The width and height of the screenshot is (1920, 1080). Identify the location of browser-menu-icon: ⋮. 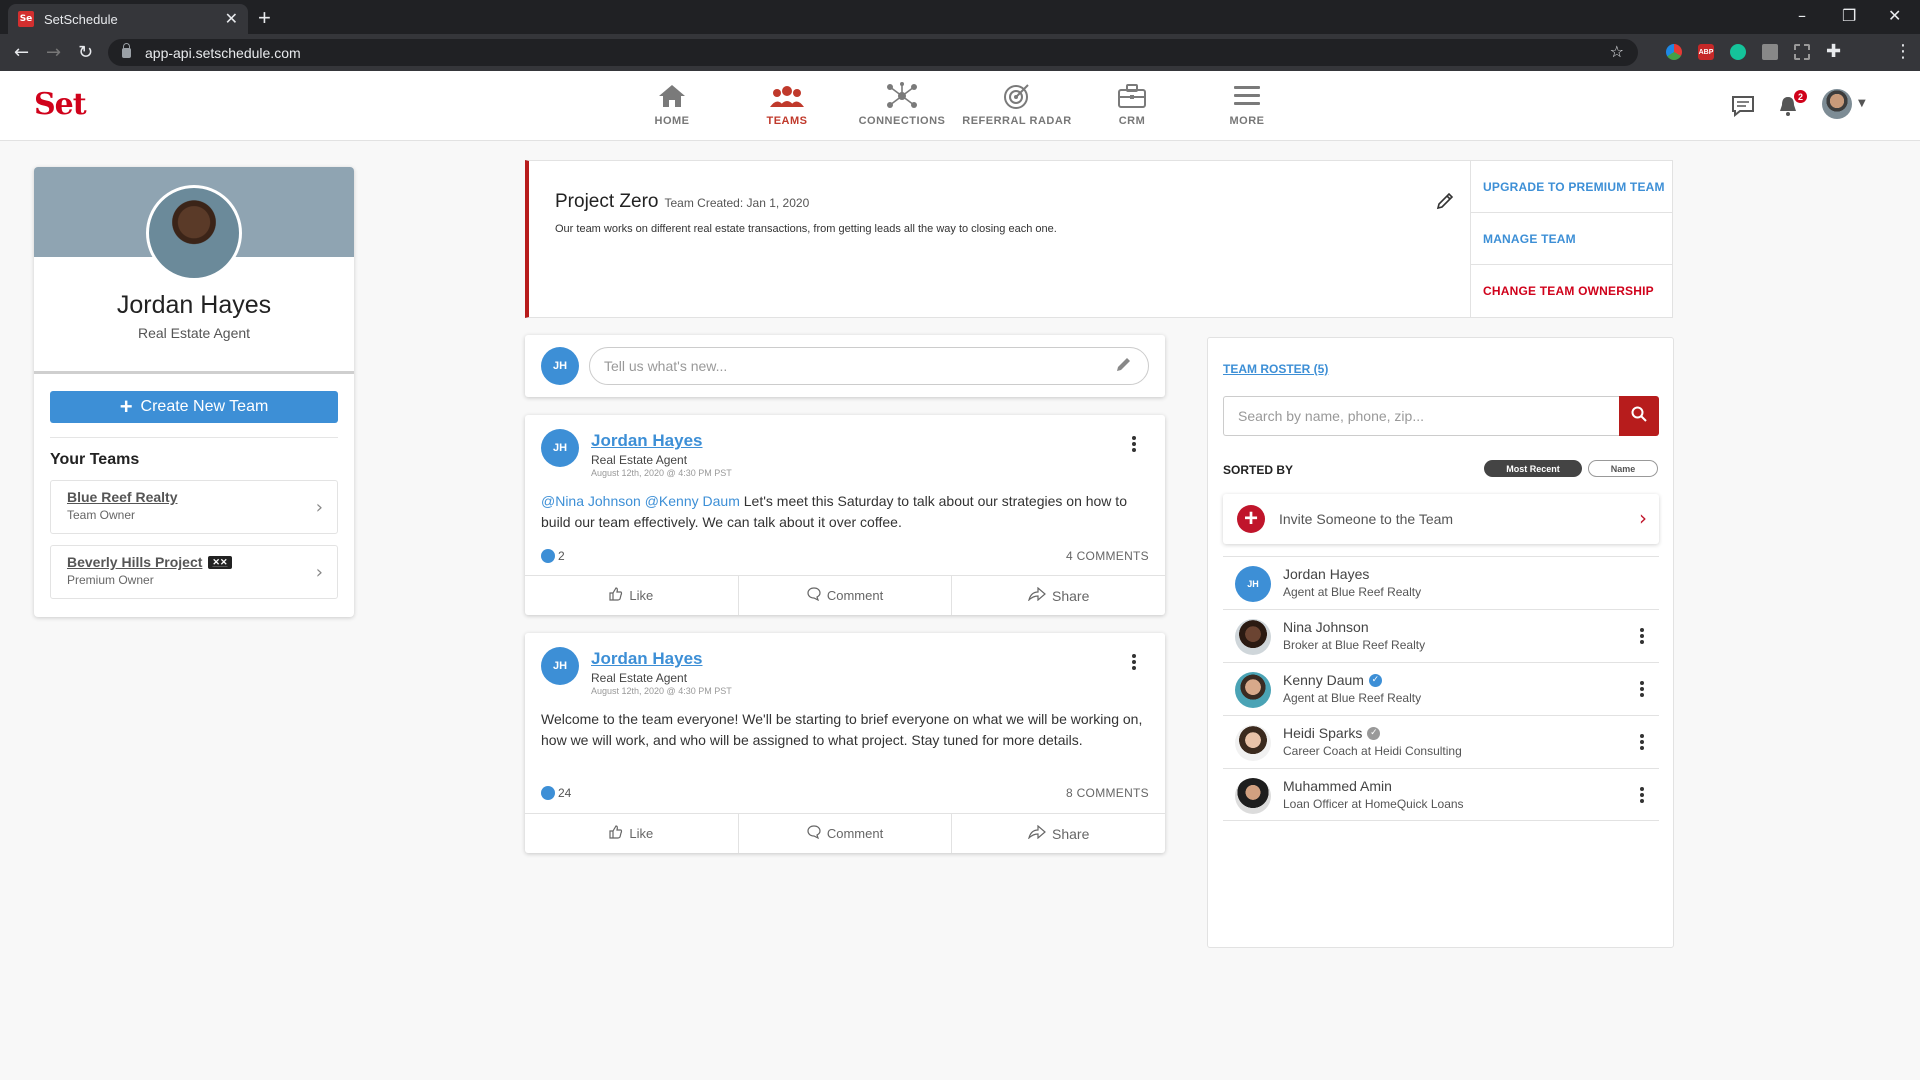
(1903, 51).